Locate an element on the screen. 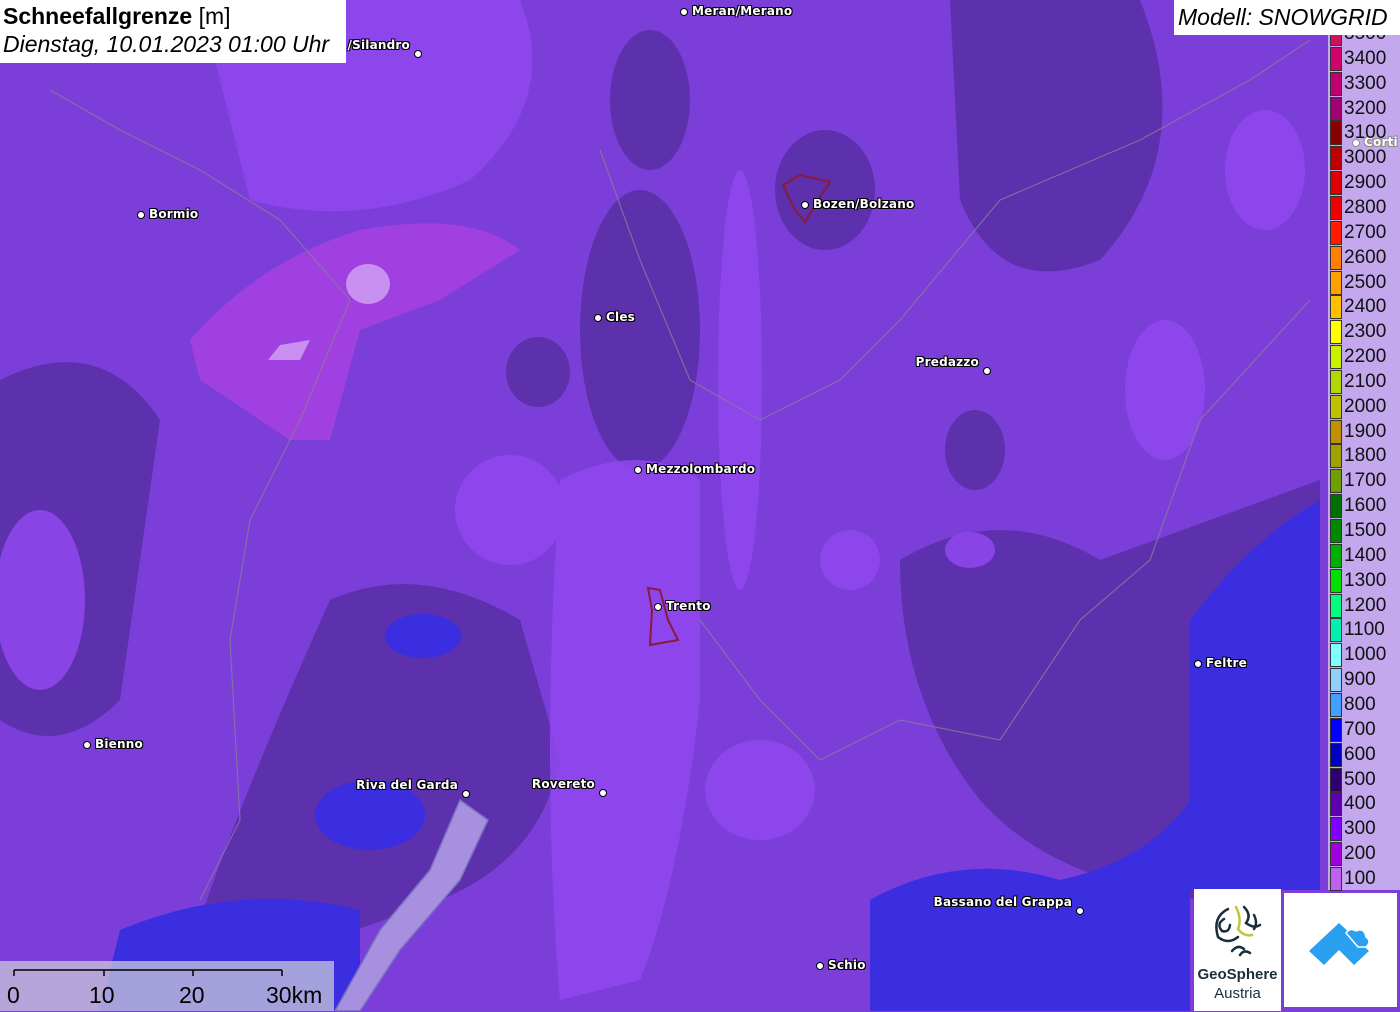 The width and height of the screenshot is (1400, 1012). city-label: Cles is located at coordinates (620, 317).